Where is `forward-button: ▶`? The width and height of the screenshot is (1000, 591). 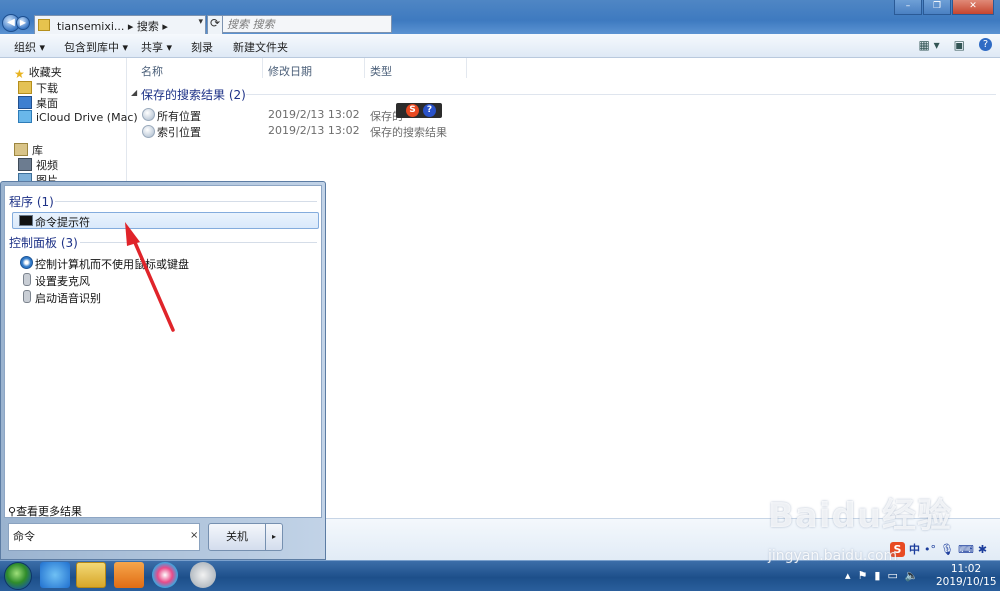 forward-button: ▶ is located at coordinates (23, 23).